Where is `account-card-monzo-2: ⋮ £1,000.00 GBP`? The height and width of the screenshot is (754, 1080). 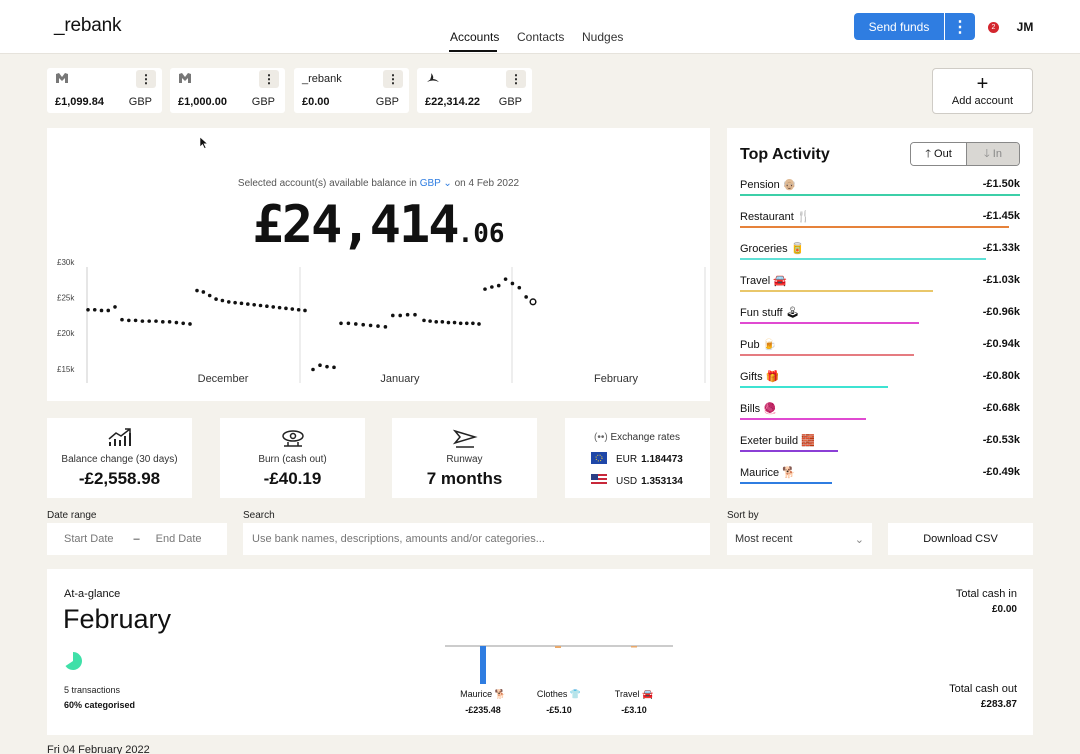
account-card-monzo-2: ⋮ £1,000.00 GBP is located at coordinates (227, 90).